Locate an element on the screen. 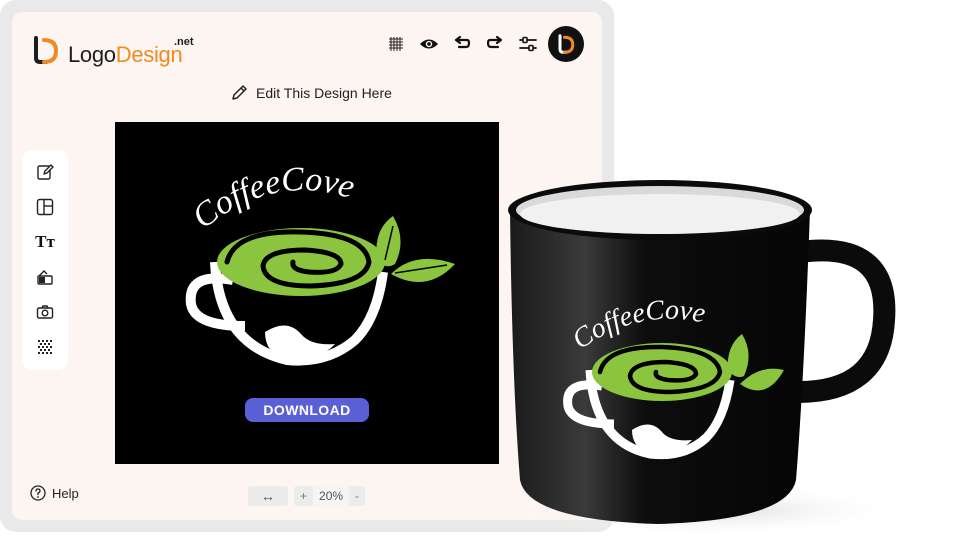 Image resolution: width=964 pixels, height=550 pixels. logo-brand-textpath: CoffeeCove is located at coordinates (272, 198).